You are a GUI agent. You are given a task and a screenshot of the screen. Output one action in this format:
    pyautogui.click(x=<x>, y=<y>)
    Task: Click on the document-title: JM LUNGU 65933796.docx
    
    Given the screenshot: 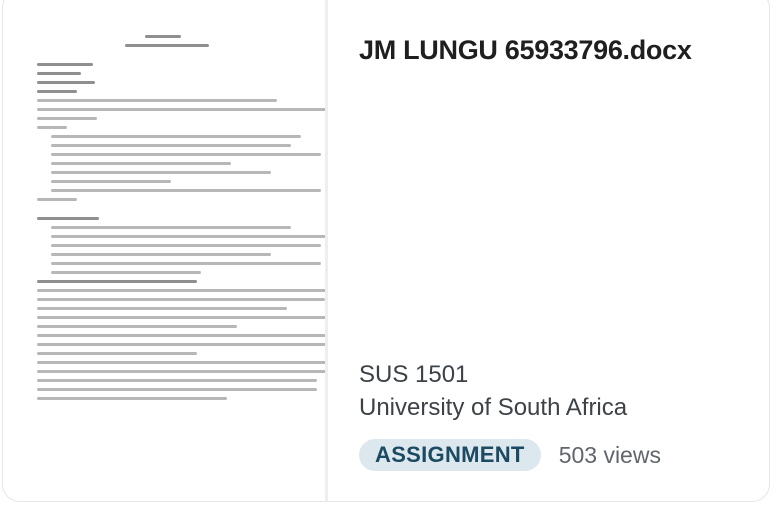 What is the action you would take?
    pyautogui.click(x=525, y=50)
    